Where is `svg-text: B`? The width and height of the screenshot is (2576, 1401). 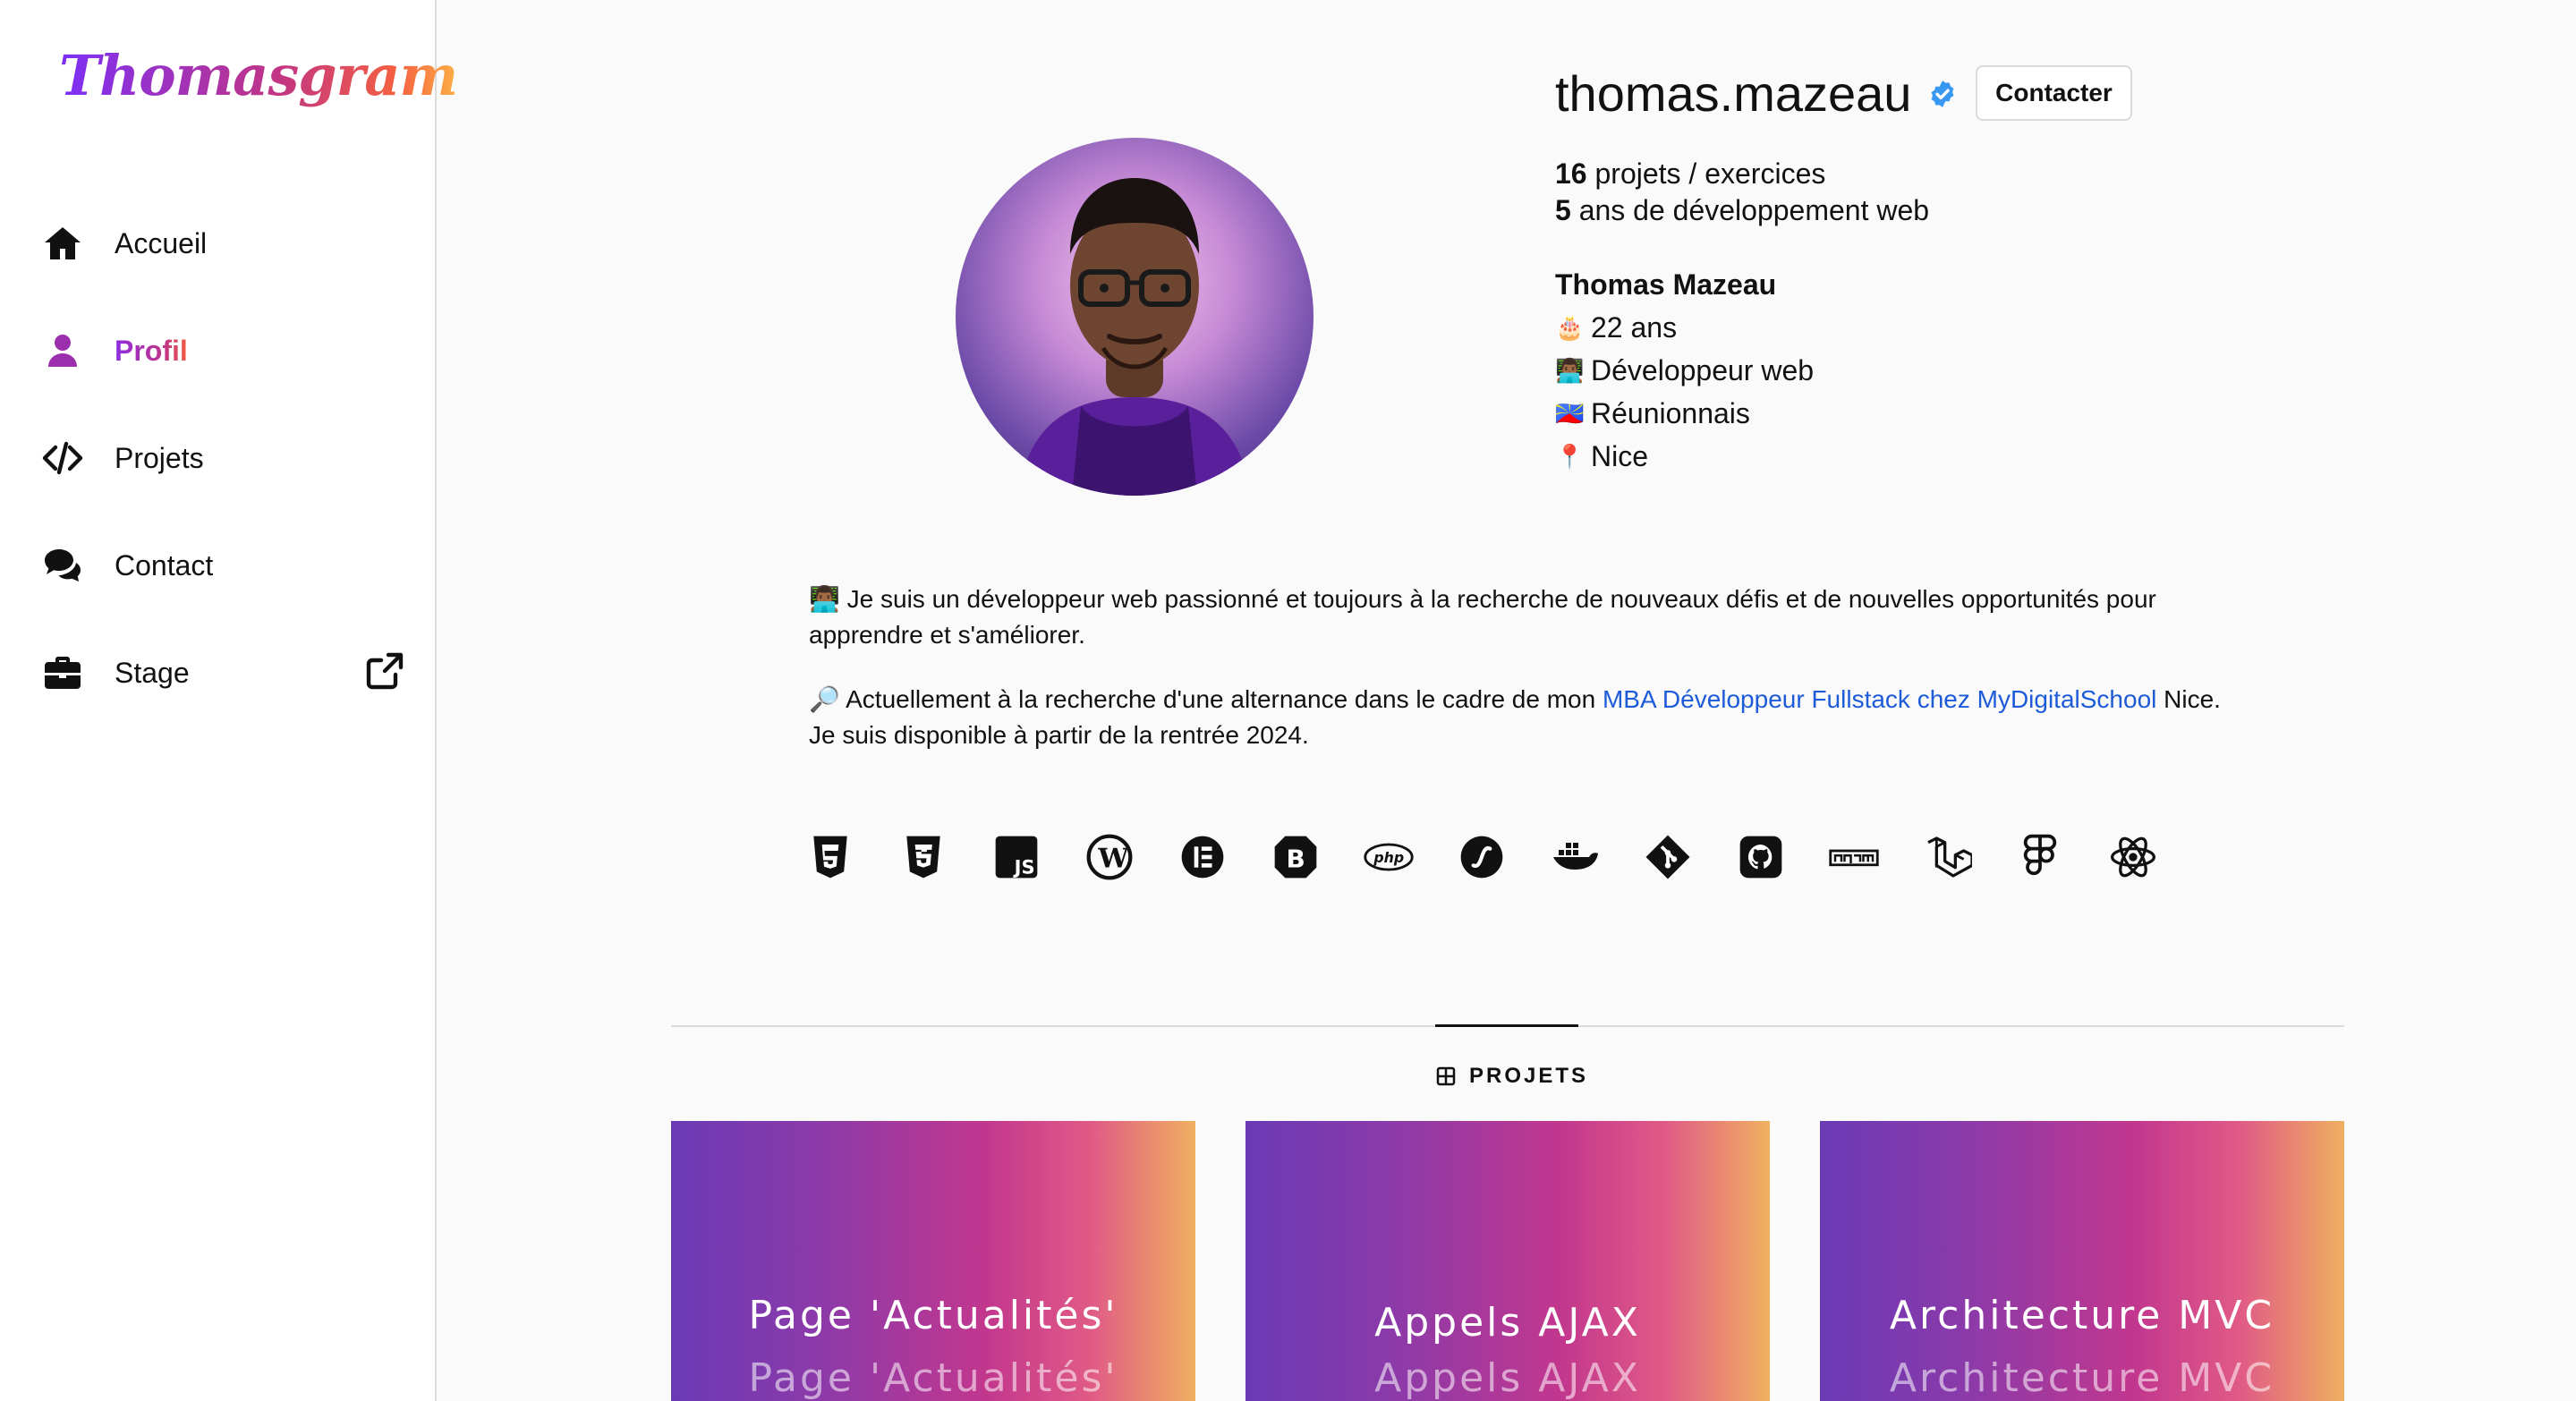
svg-text: B is located at coordinates (1296, 859).